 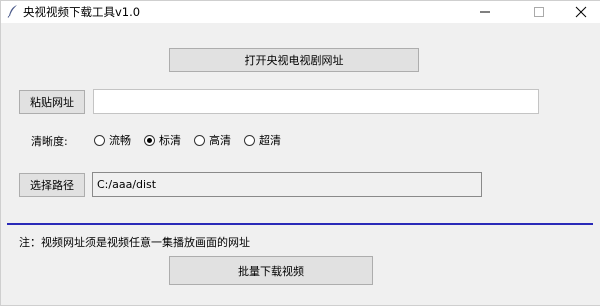 What do you see at coordinates (316, 101) in the screenshot?
I see `url-input` at bounding box center [316, 101].